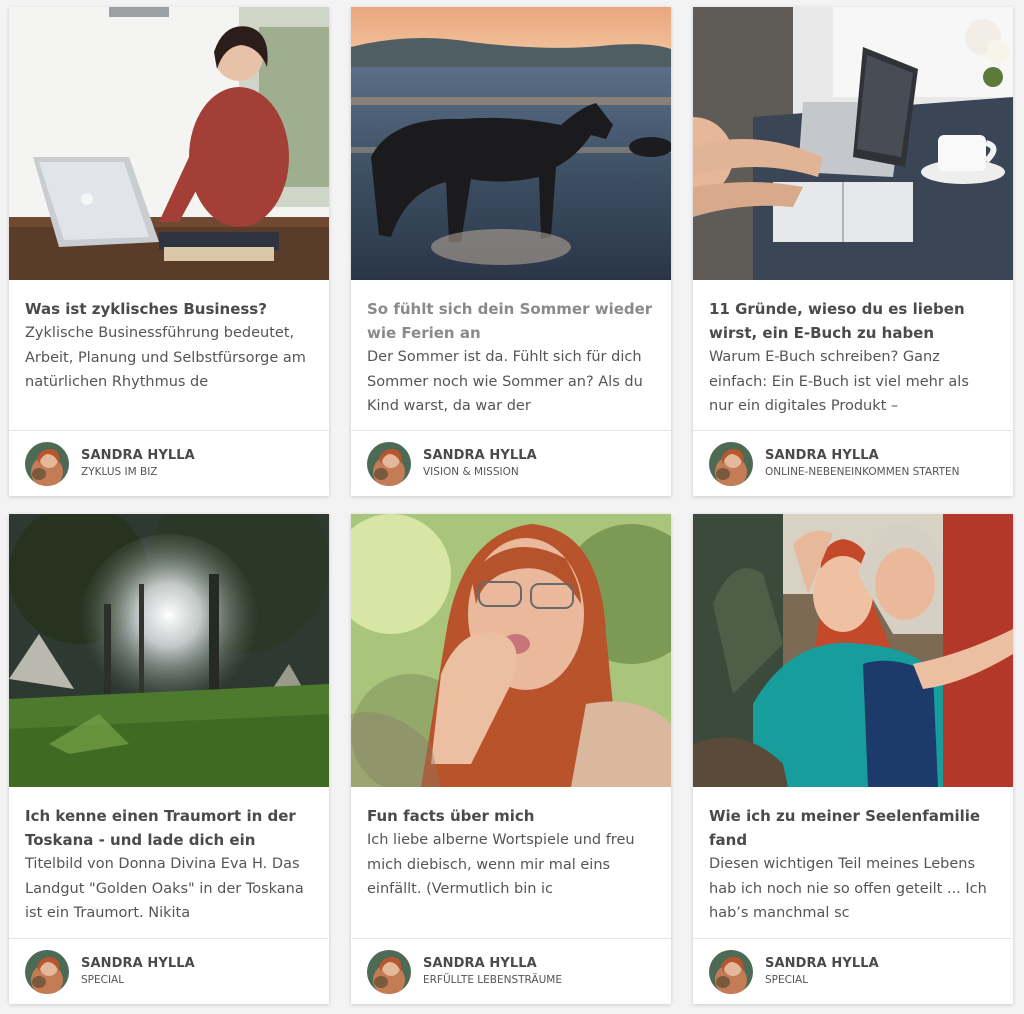 Image resolution: width=1024 pixels, height=1014 pixels. I want to click on post-title: Wie ich zu meiner Seelenfamilie fand, so click(853, 828).